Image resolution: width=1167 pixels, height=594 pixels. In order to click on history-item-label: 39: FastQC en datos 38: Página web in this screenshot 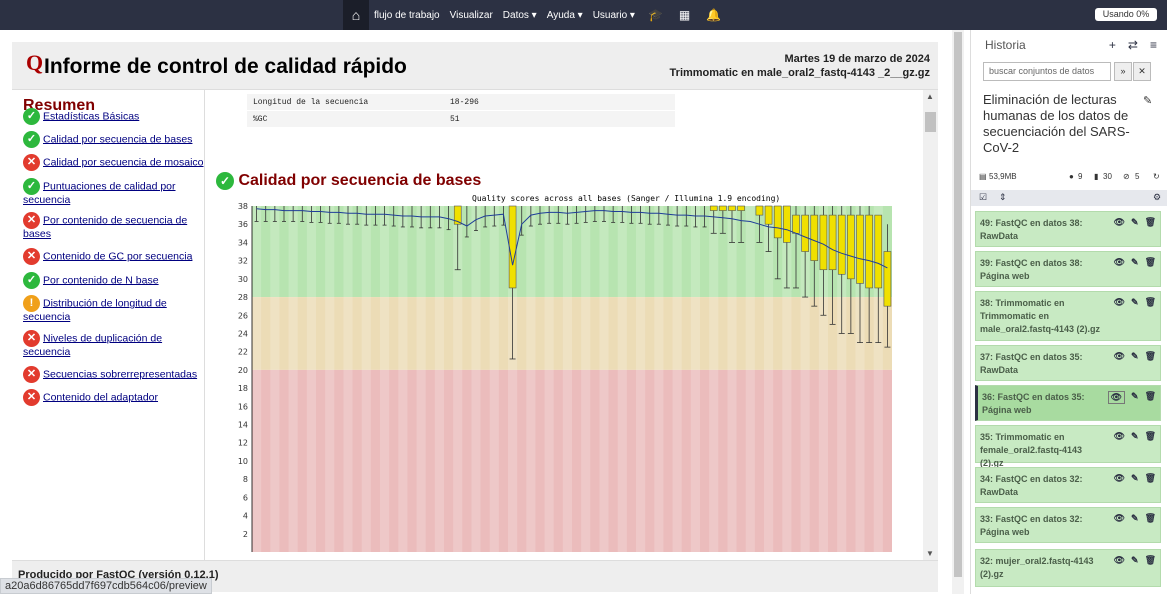, I will do `click(1042, 270)`.